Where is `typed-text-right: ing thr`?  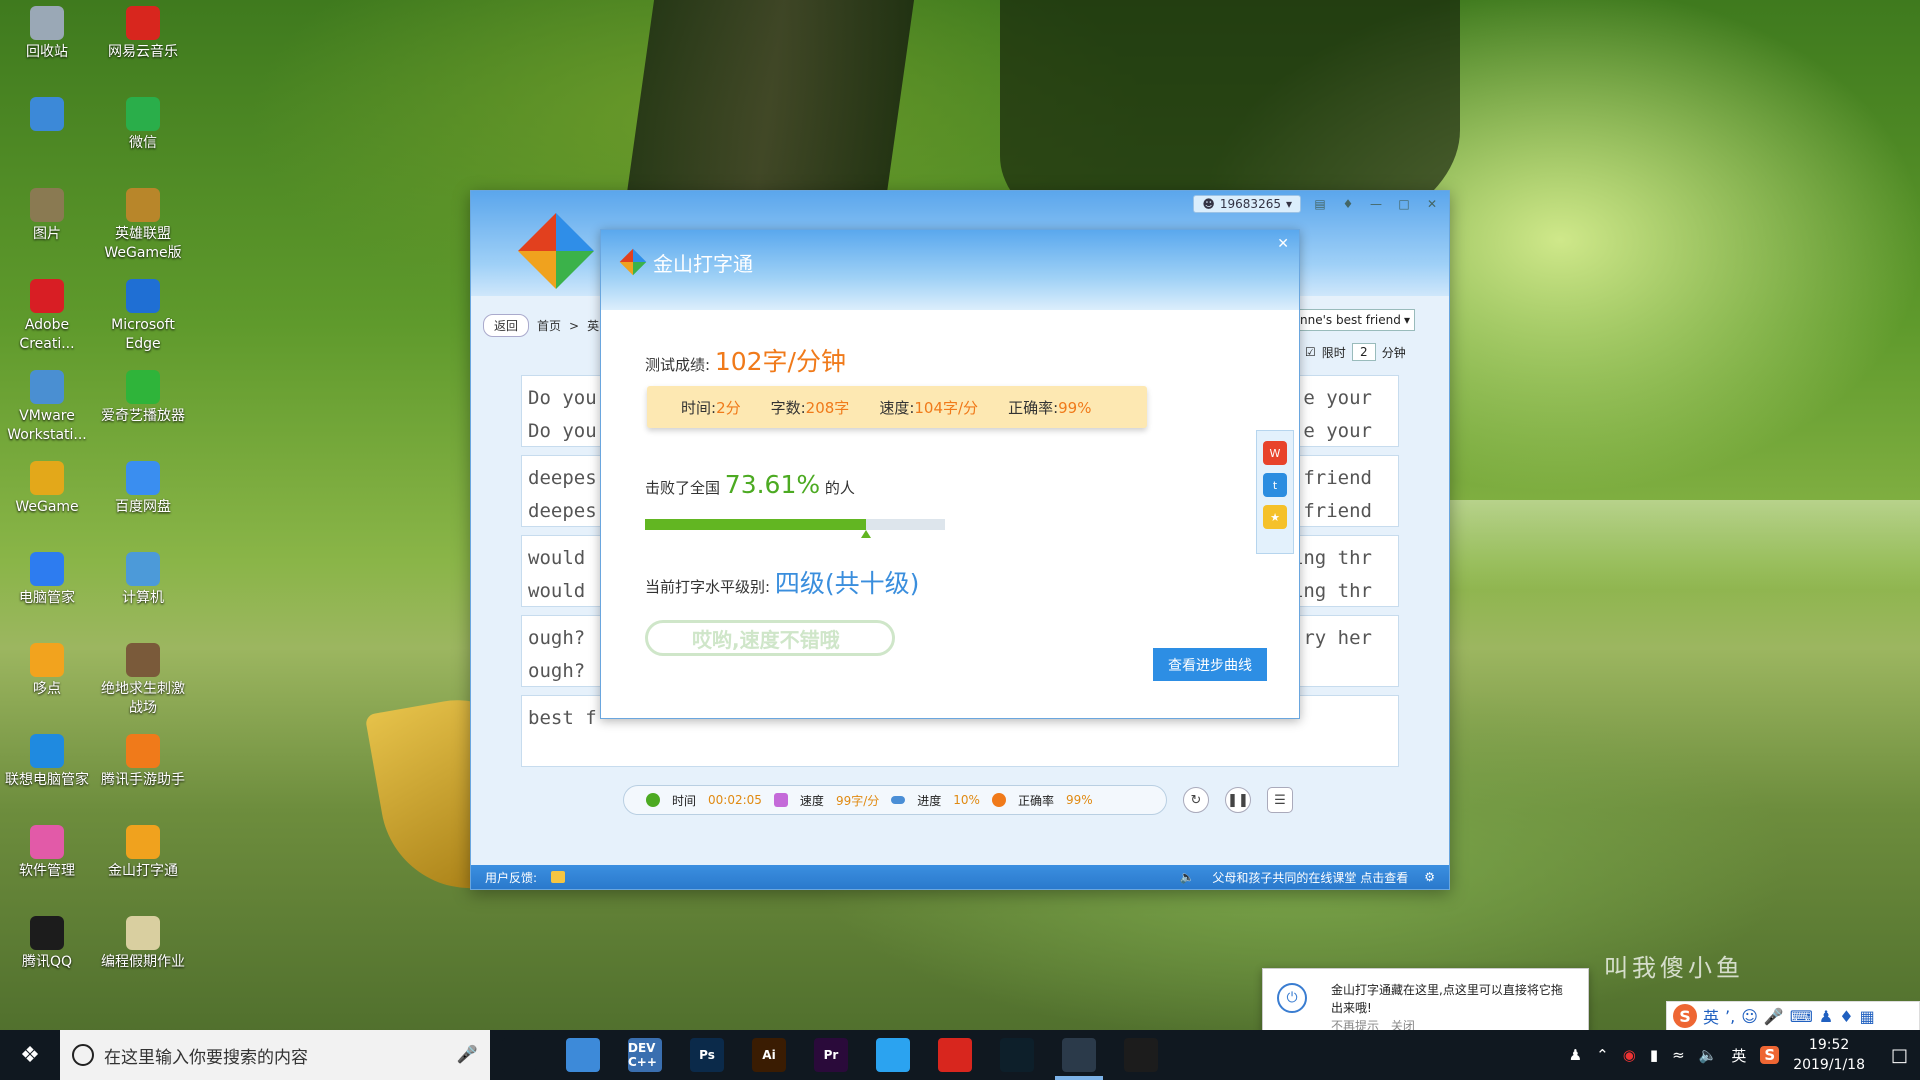 typed-text-right: ing thr is located at coordinates (1331, 591).